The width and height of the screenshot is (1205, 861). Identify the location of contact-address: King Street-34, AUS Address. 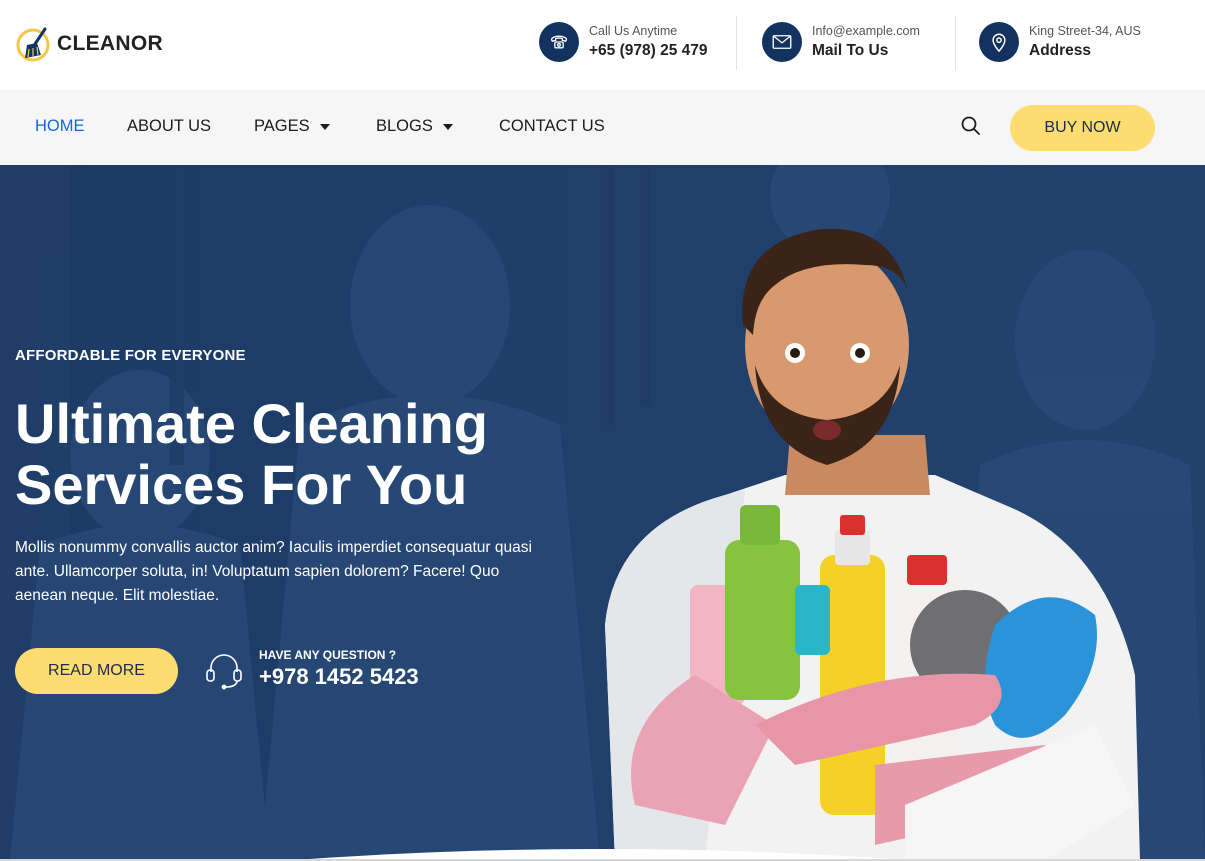
(1060, 42).